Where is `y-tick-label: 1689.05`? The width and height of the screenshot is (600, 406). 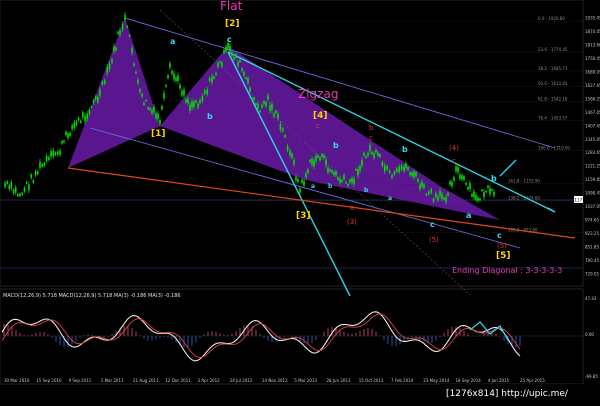
y-tick-label: 1689.05 is located at coordinates (592, 71).